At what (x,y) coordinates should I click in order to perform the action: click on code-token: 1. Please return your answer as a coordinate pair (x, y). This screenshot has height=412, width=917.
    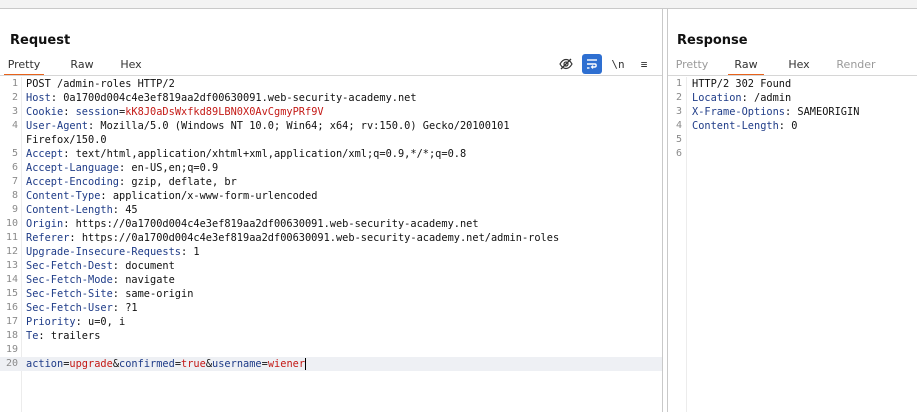
    Looking at the image, I should click on (196, 252).